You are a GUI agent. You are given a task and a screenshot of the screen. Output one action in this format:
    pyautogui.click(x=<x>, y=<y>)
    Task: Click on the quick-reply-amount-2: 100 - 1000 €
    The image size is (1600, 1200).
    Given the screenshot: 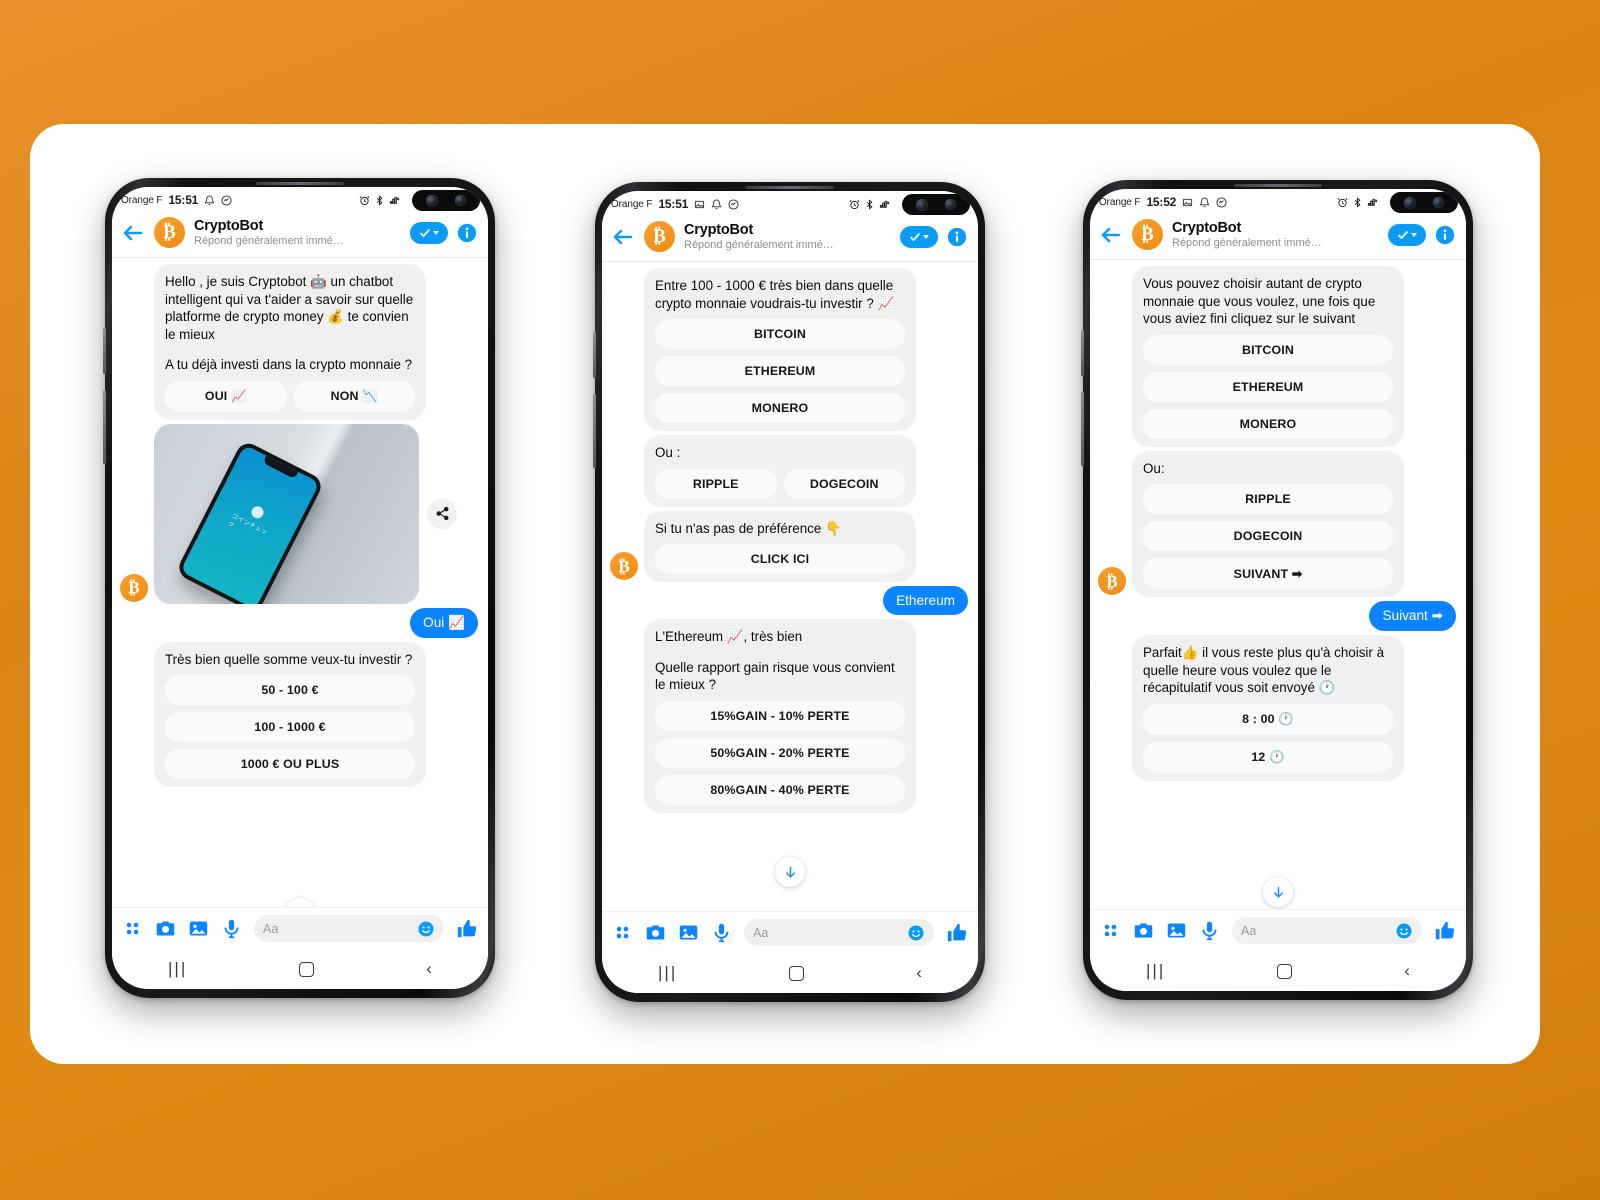 What is the action you would take?
    pyautogui.click(x=290, y=727)
    